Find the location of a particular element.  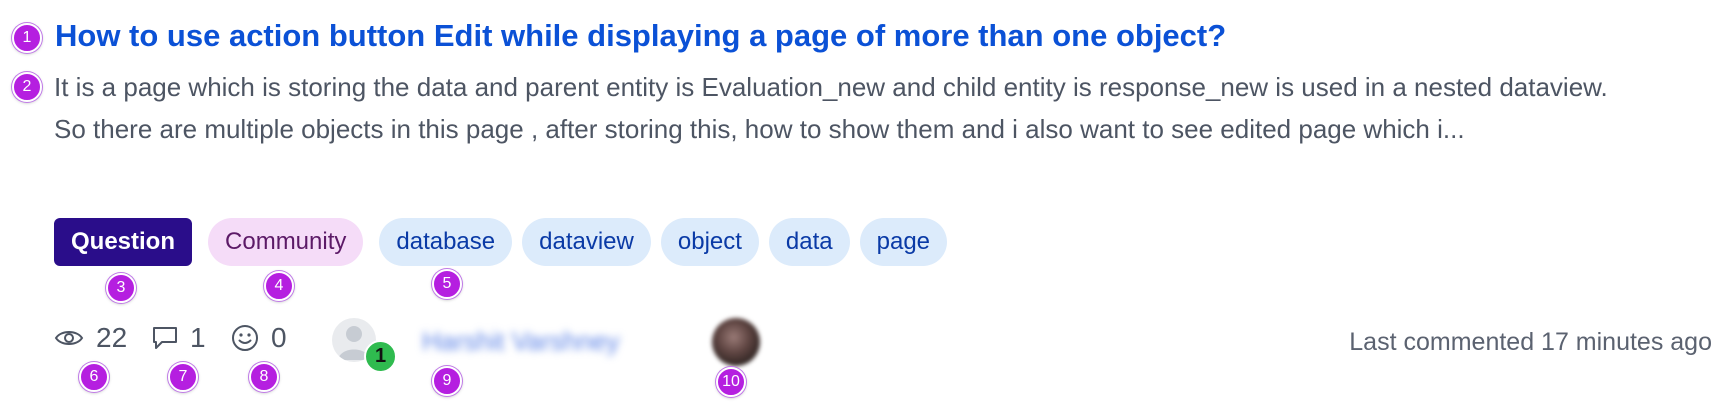

annotation-marker: 5 is located at coordinates (447, 284).